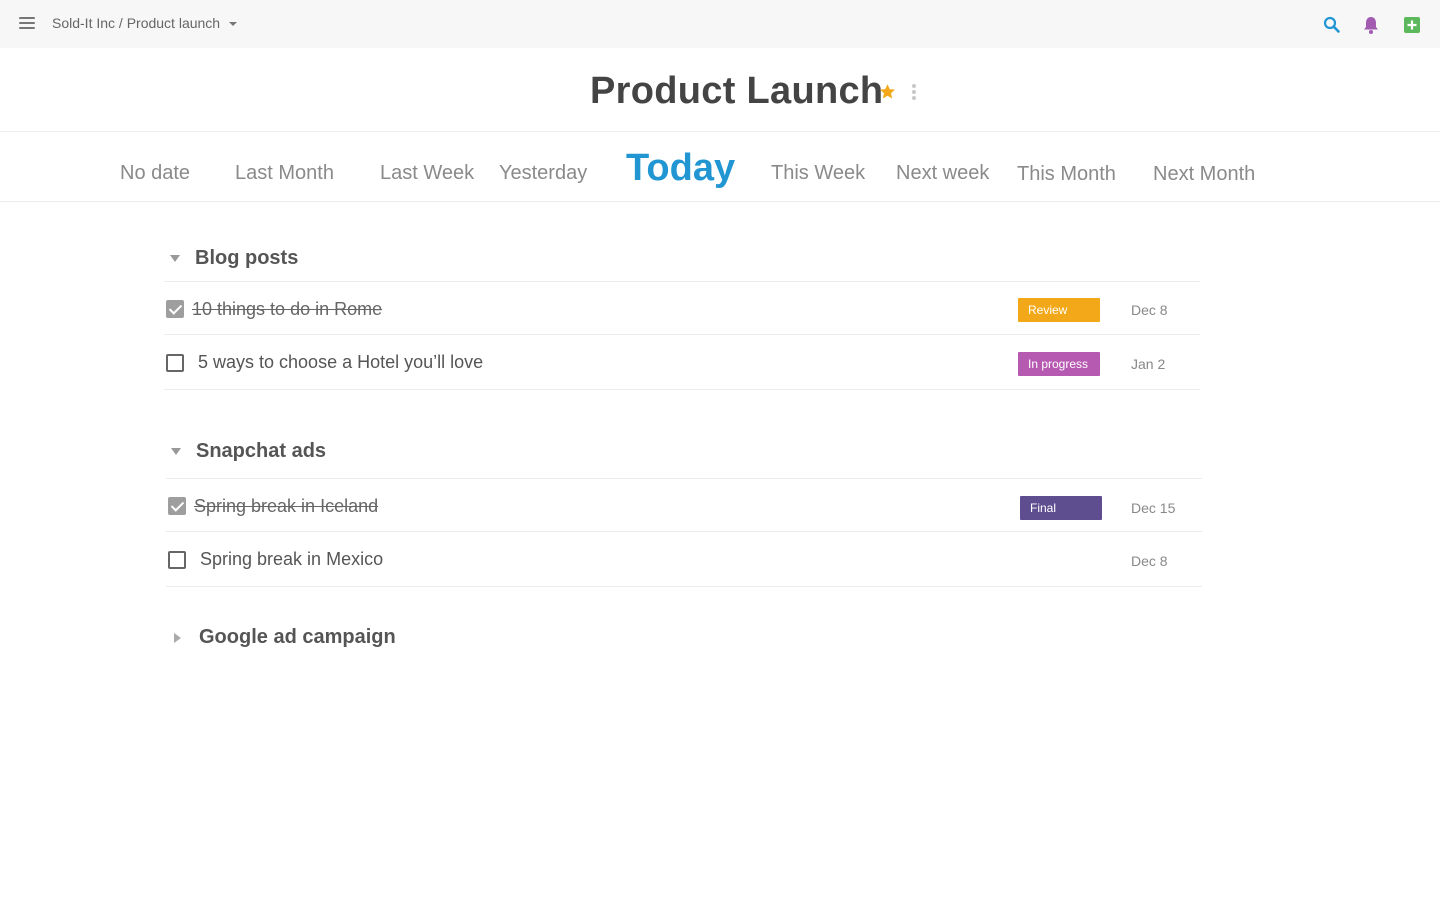 This screenshot has height=913, width=1440. What do you see at coordinates (284, 173) in the screenshot?
I see `tab-last-month: Last Month` at bounding box center [284, 173].